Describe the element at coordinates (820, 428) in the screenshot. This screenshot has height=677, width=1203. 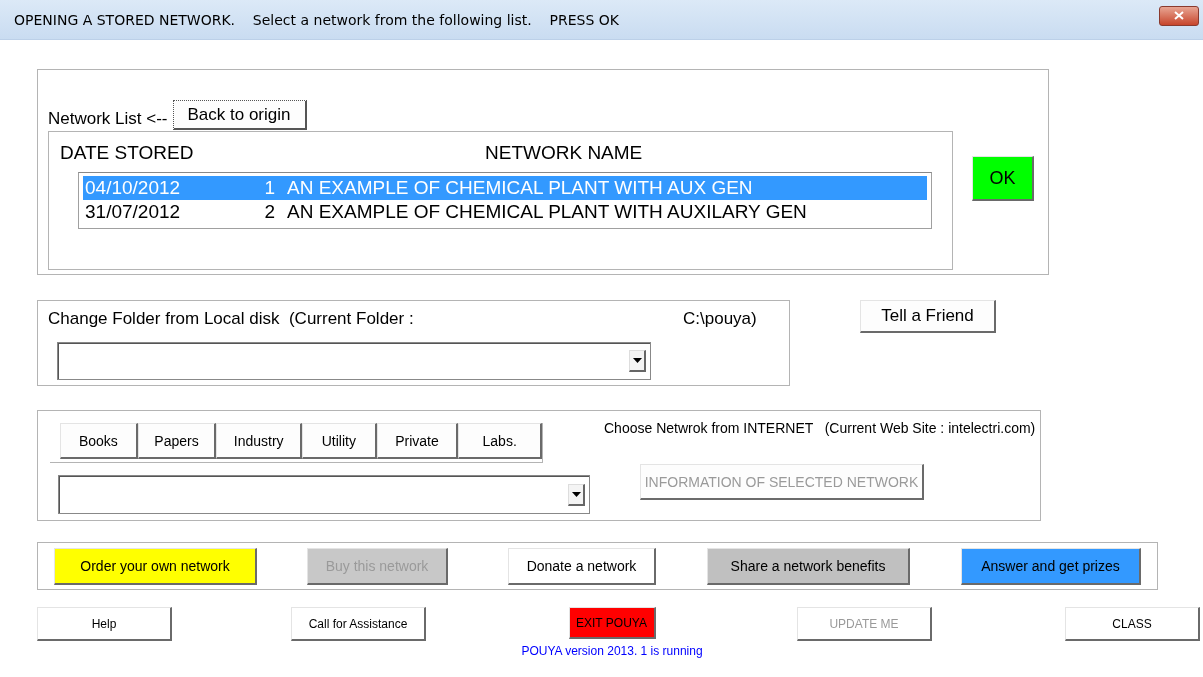
I see `internet-label: Choose Netwrok from INTERNET (Current Web Site : intelectri.com)` at that location.